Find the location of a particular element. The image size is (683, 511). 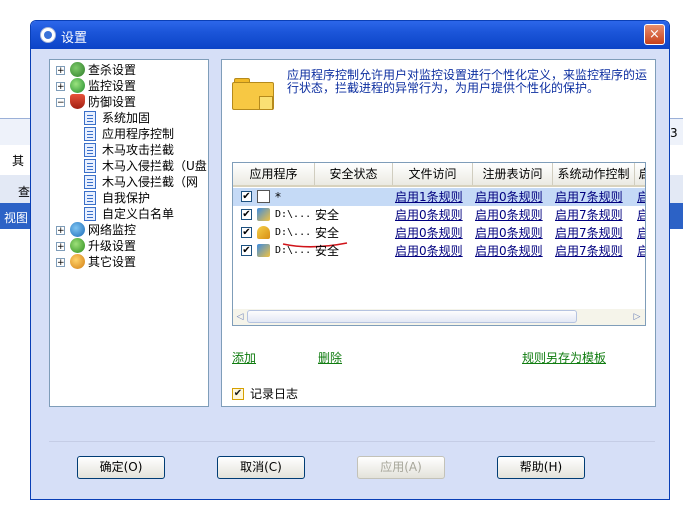

column-header-registry-access: 注册表访问 is located at coordinates (513, 174).